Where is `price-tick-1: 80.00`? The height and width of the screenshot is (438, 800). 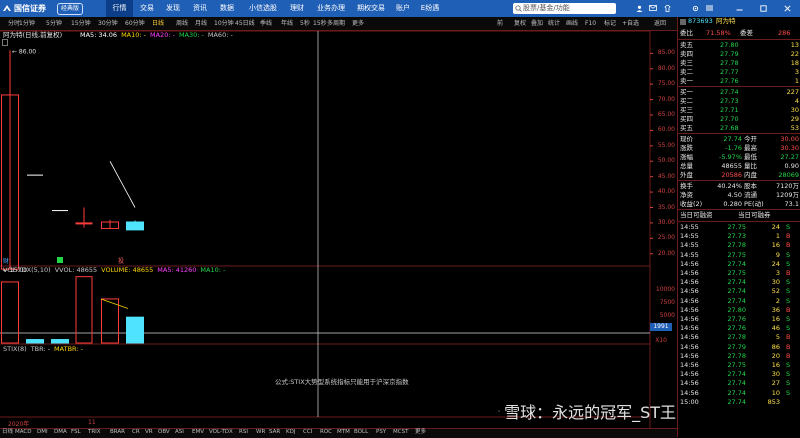
price-tick-1: 80.00 is located at coordinates (666, 68).